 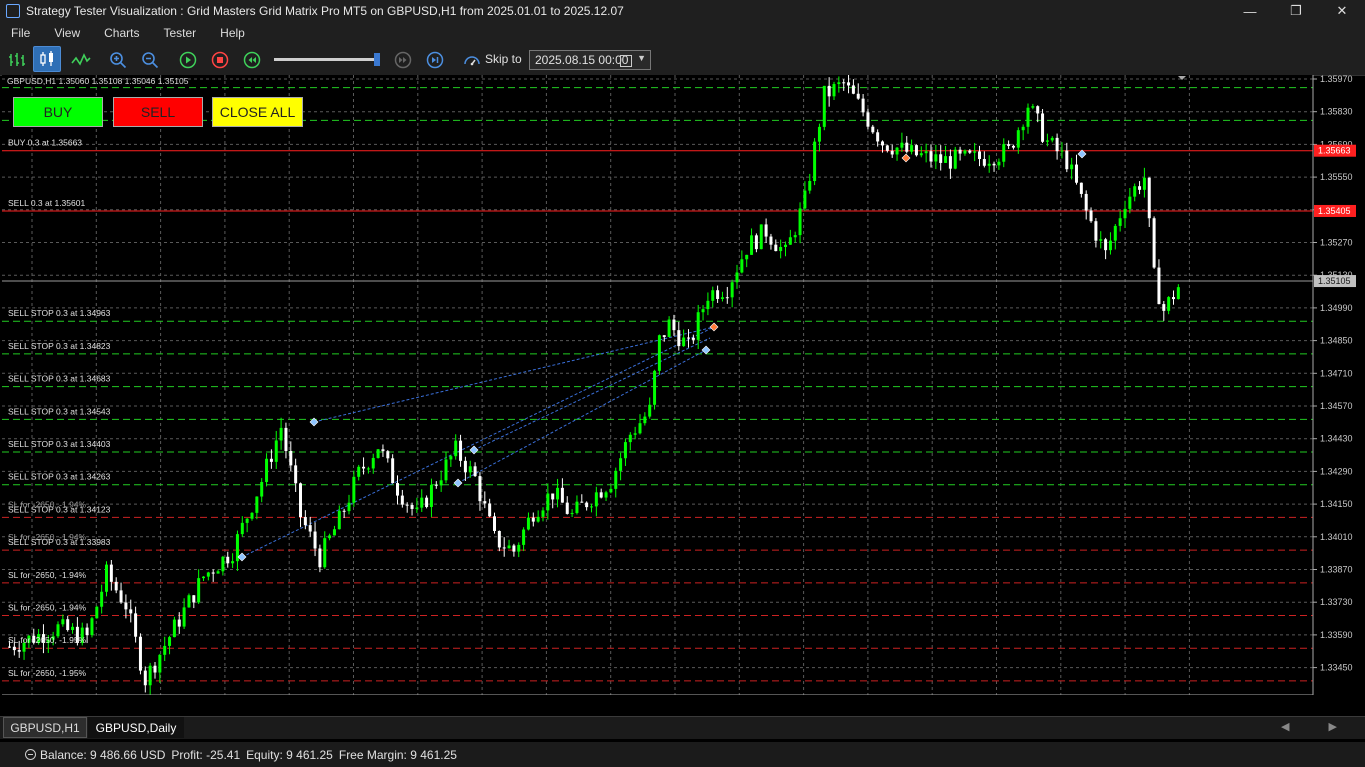 I want to click on price-tick-label: 1.34430, so click(x=1336, y=439).